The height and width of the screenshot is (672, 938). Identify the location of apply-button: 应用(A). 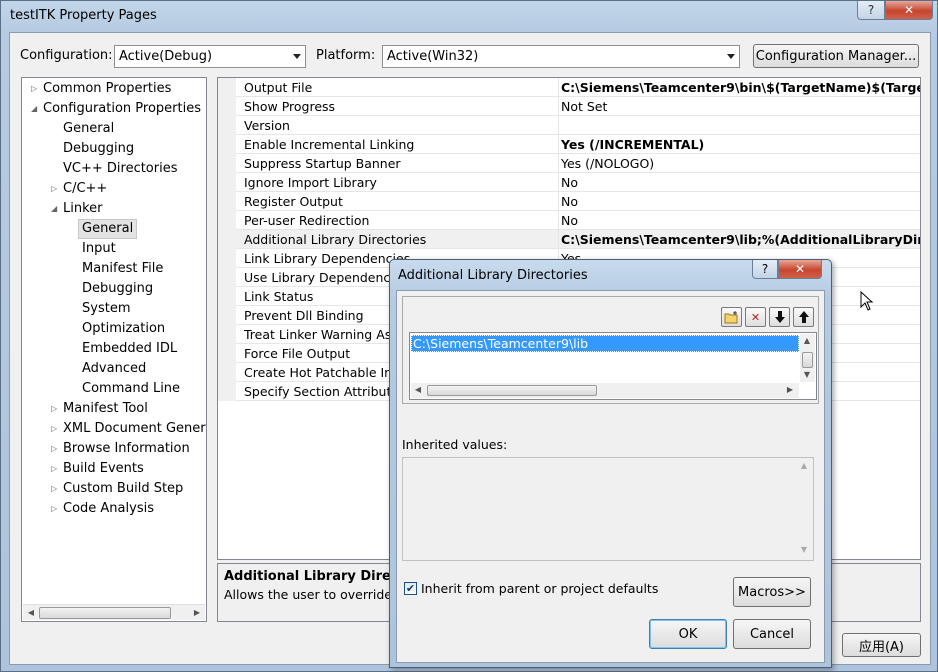
(881, 645).